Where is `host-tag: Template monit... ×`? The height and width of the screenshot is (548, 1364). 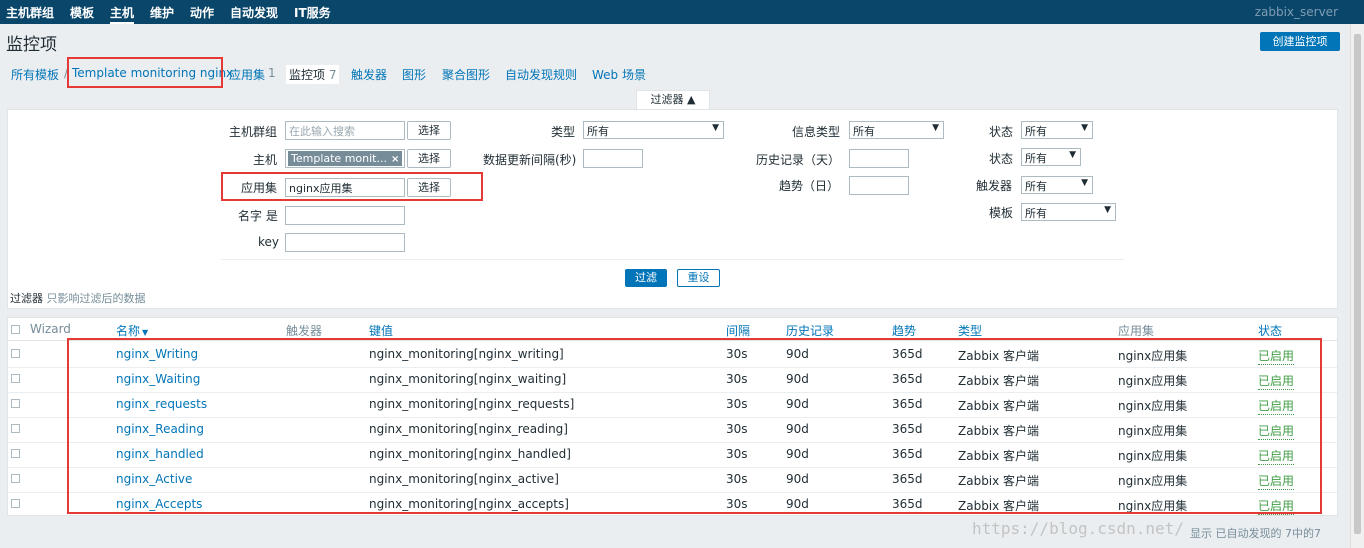
host-tag: Template monit... × is located at coordinates (345, 158).